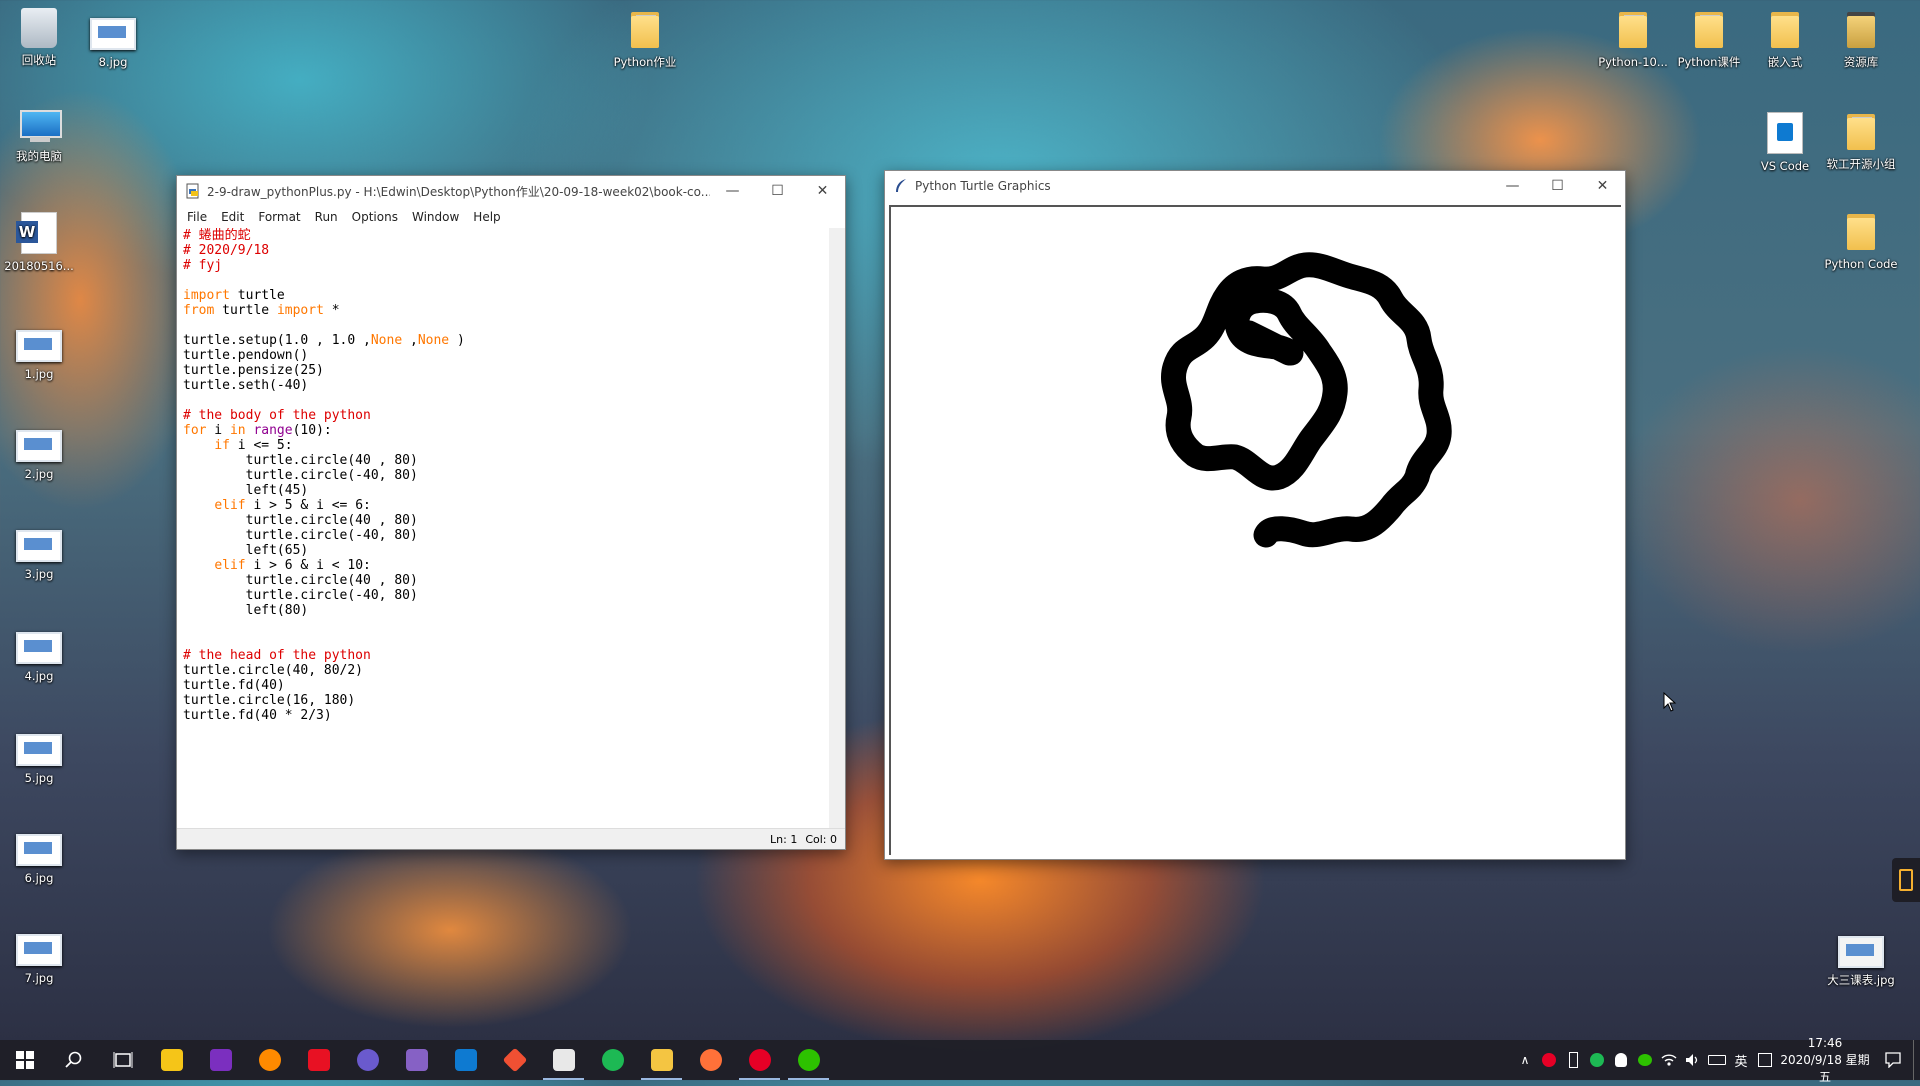 The width and height of the screenshot is (1920, 1086). I want to click on menu-options: Options, so click(375, 217).